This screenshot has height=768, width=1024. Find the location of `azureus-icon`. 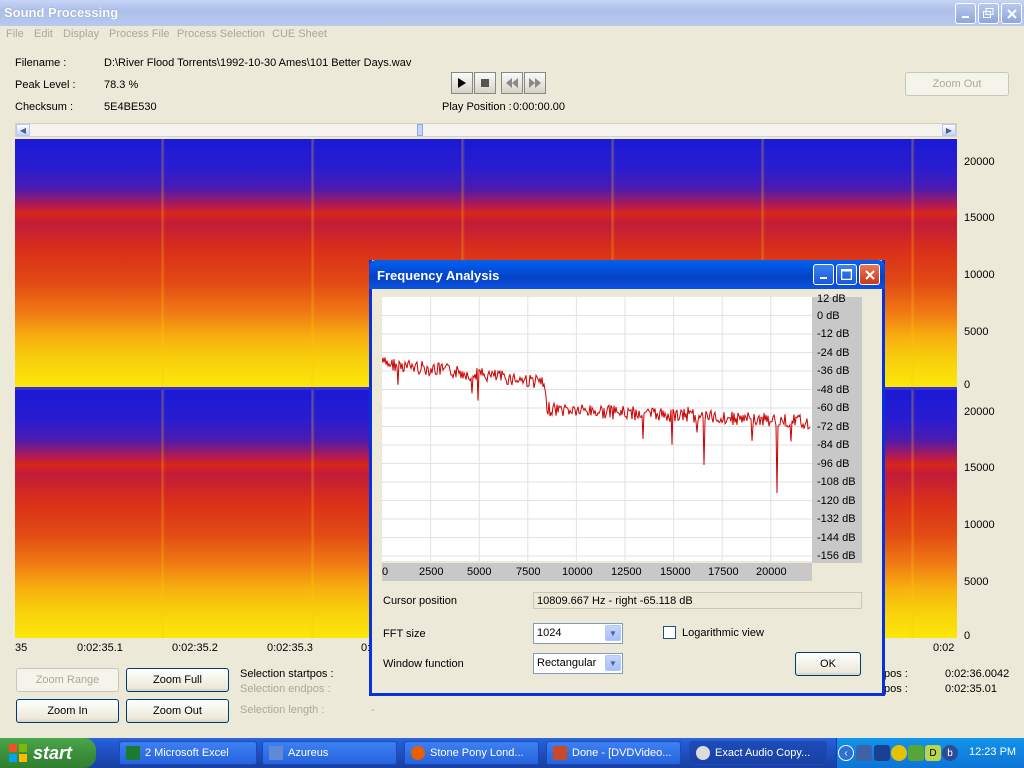

azureus-icon is located at coordinates (276, 753).